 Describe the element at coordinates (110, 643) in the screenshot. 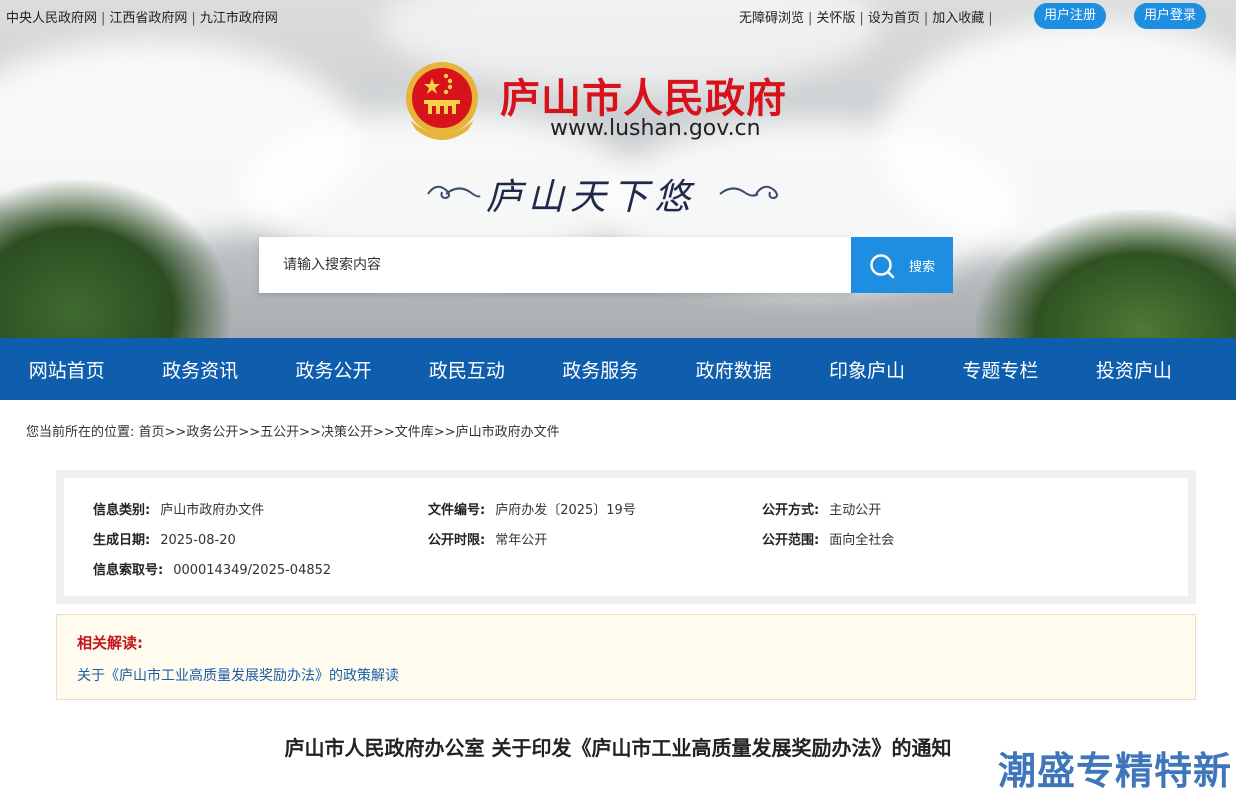

I see `related-title: 相关解读:` at that location.